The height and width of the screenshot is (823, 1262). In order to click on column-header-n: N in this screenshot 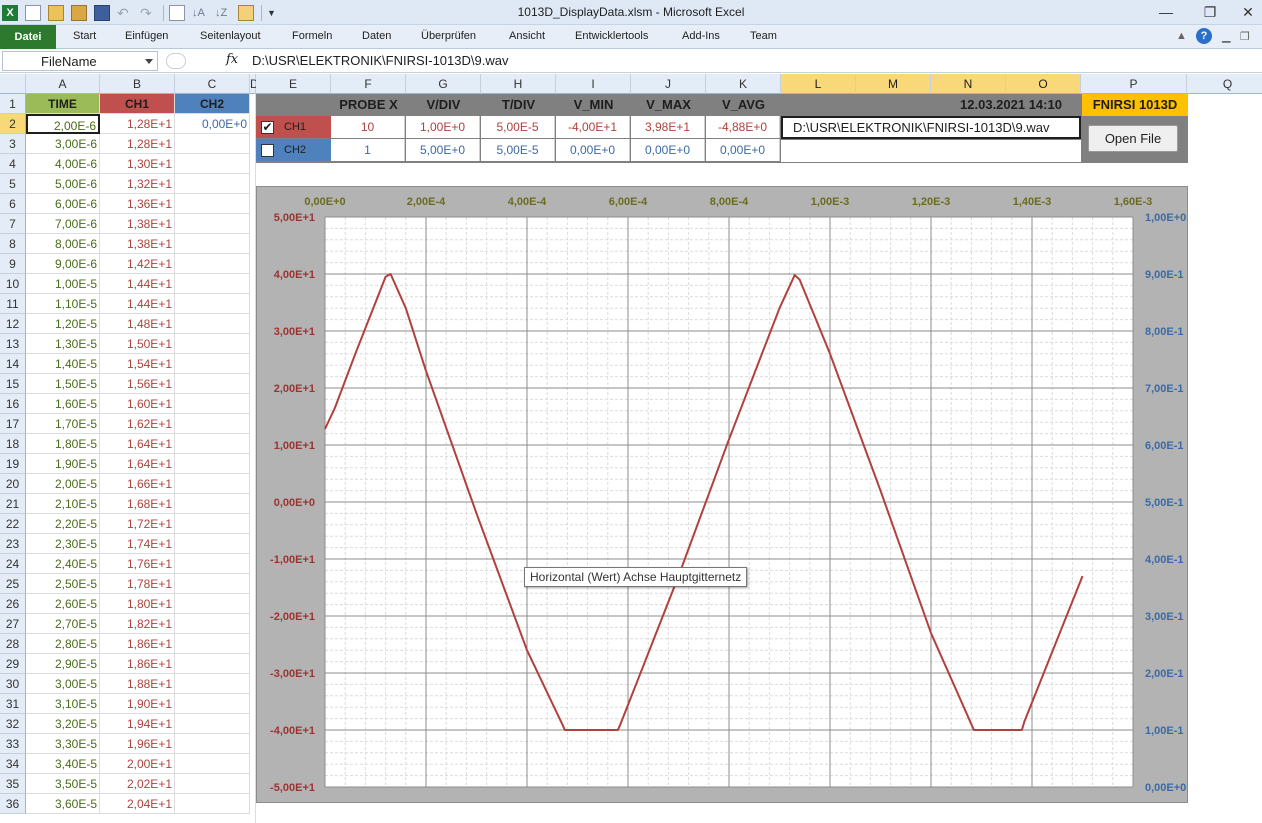, I will do `click(968, 84)`.